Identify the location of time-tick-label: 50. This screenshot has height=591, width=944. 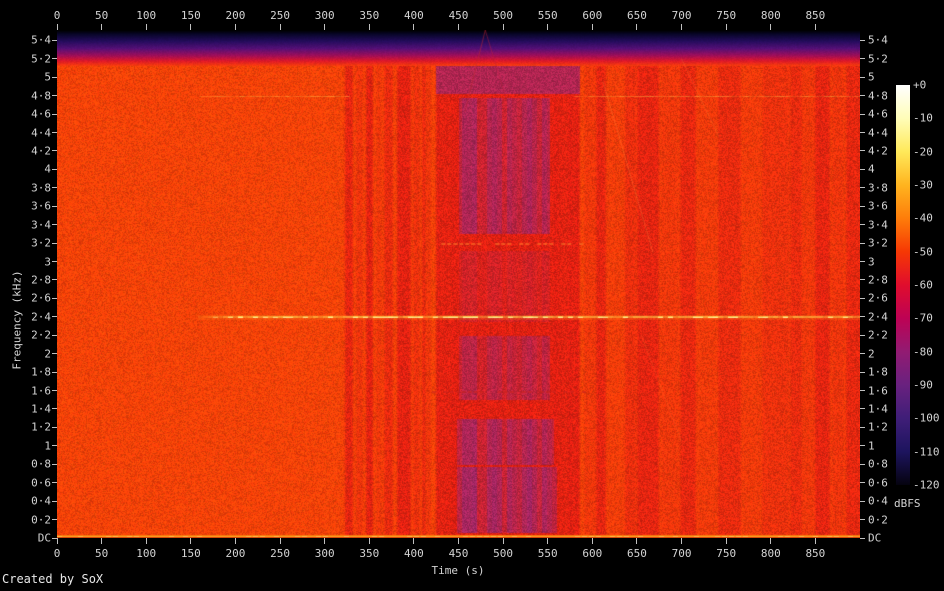
(101, 15).